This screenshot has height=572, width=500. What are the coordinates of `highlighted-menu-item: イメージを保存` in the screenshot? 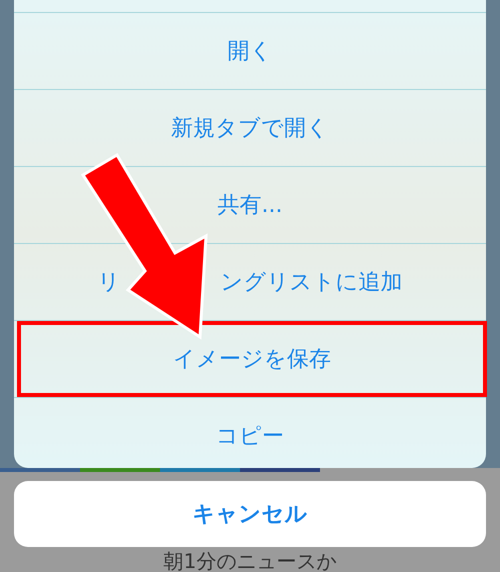 It's located at (252, 359).